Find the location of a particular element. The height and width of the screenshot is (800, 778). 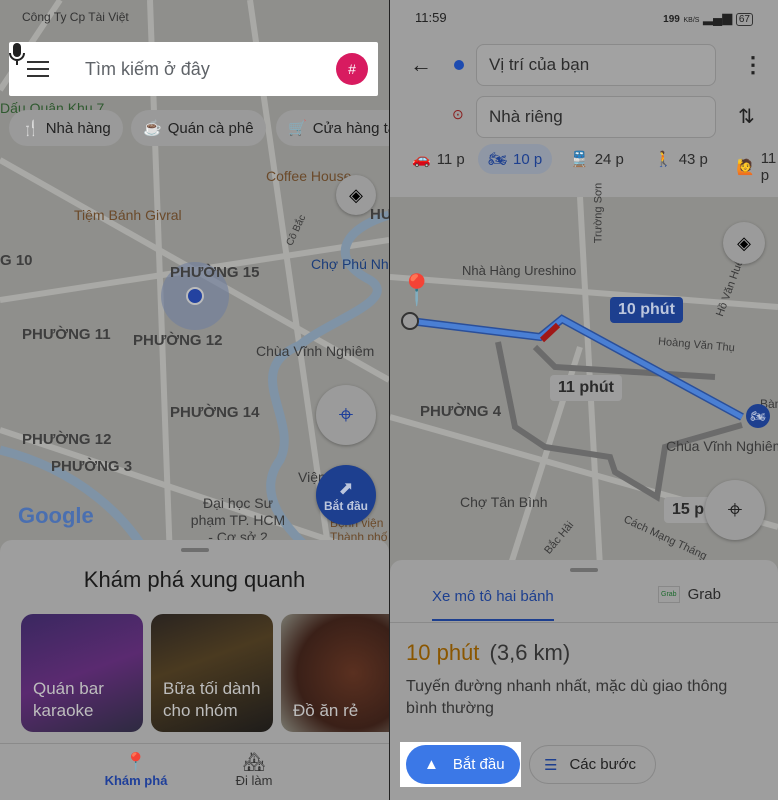

directions-start-fab: ⬈ Bắt đầu is located at coordinates (346, 495).